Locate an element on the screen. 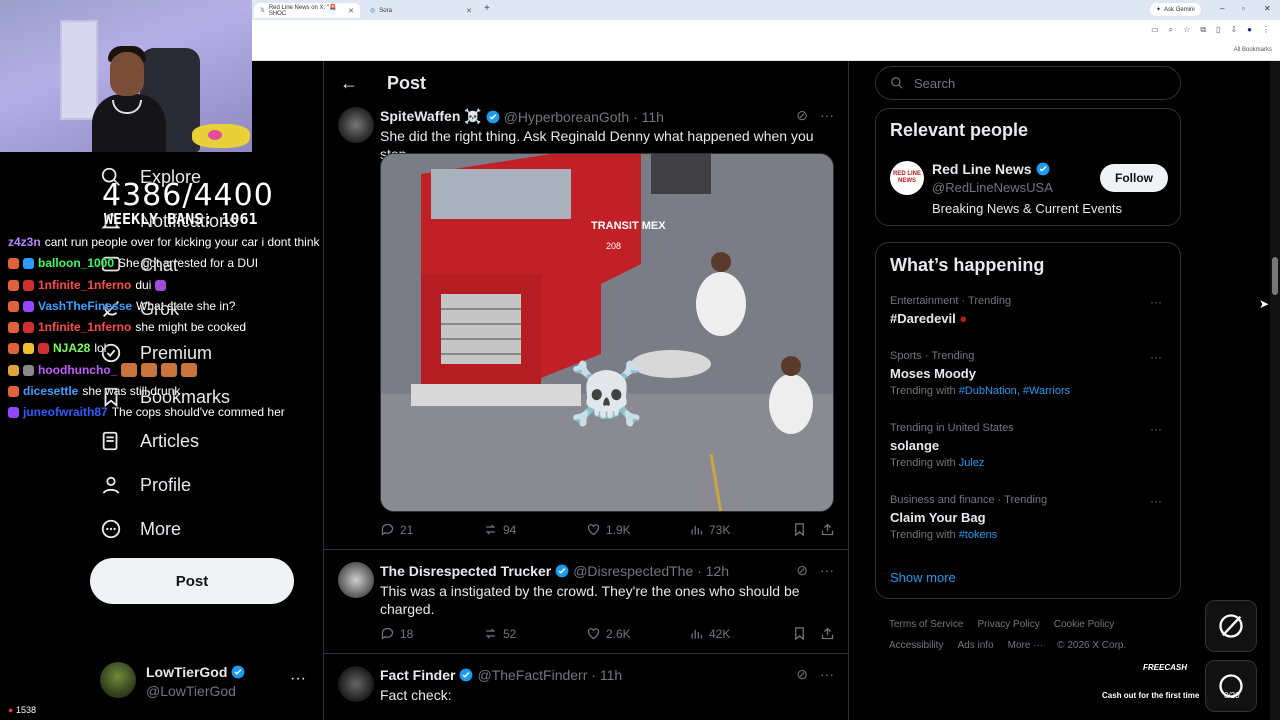 Image resolution: width=1280 pixels, height=720 pixels. close-window-icon: ✕ is located at coordinates (1267, 8).